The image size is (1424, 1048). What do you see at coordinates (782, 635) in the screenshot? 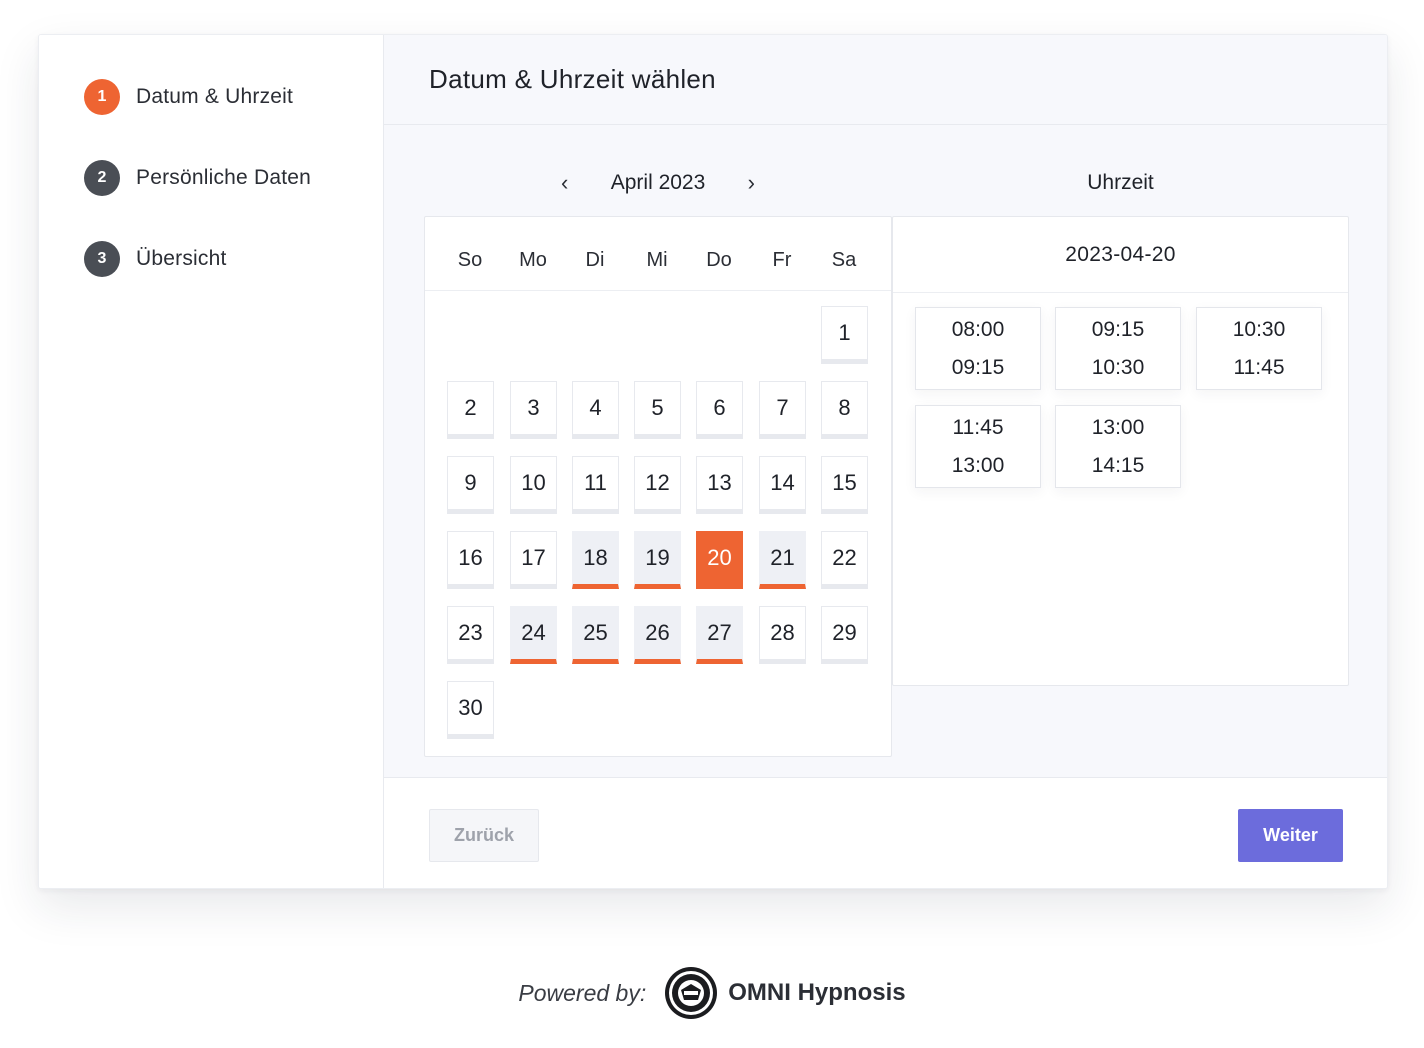
I see `calendar-day: 28` at bounding box center [782, 635].